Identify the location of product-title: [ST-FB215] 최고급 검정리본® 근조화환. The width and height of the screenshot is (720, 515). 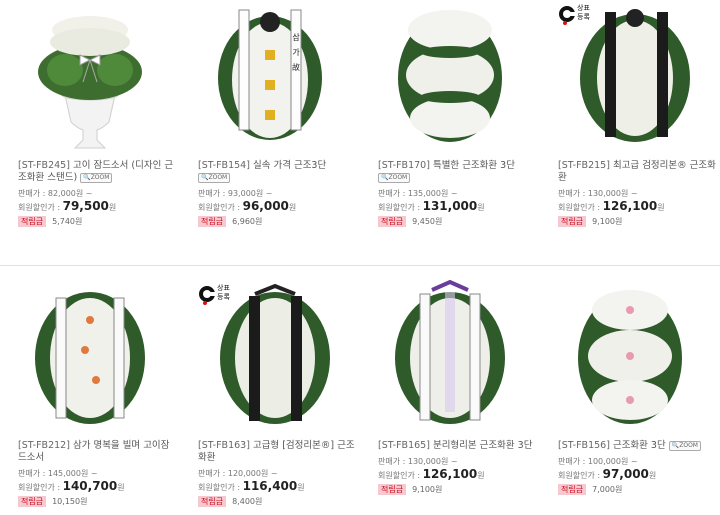
(638, 172).